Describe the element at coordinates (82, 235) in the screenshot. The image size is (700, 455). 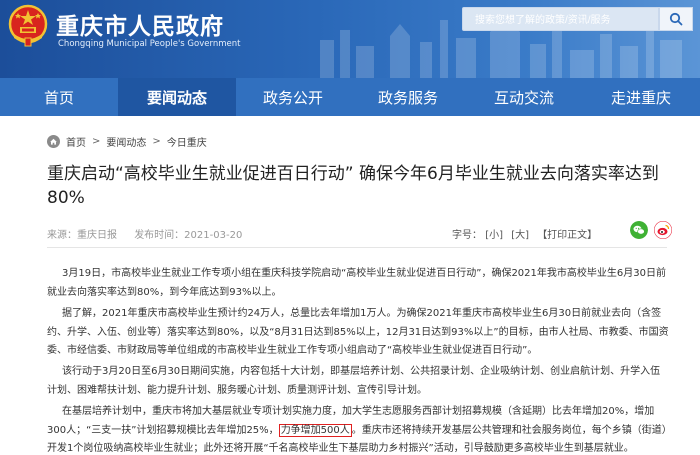
I see `article-source: 来源：重庆日报` at that location.